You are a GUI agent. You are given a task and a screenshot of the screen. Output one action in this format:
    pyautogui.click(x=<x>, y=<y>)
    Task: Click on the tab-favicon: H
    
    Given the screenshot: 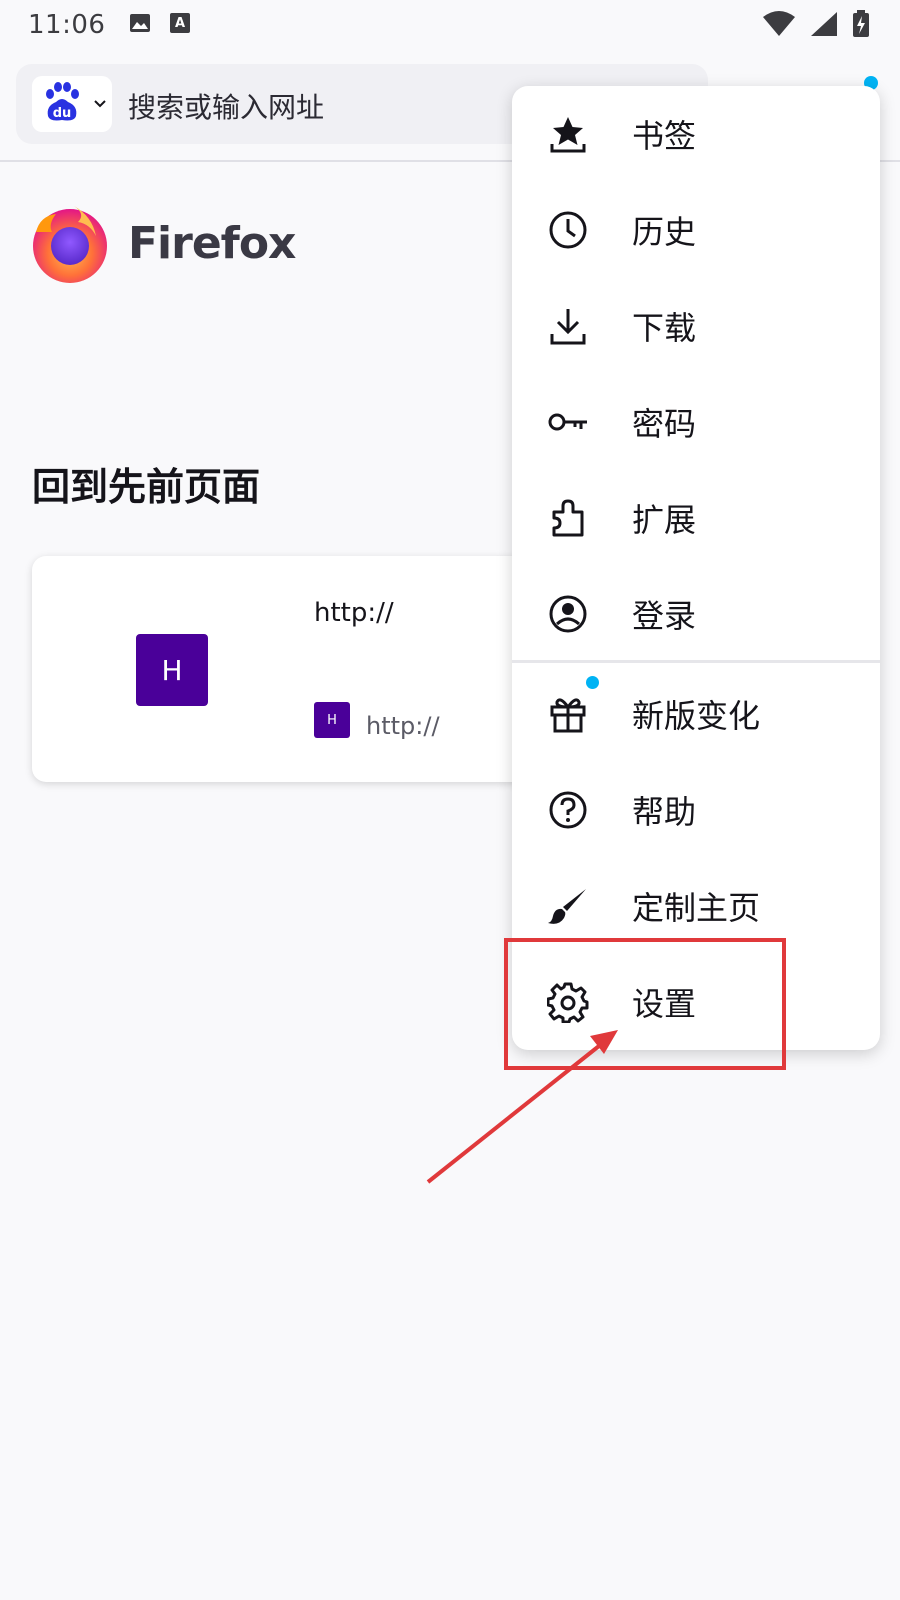 What is the action you would take?
    pyautogui.click(x=332, y=720)
    